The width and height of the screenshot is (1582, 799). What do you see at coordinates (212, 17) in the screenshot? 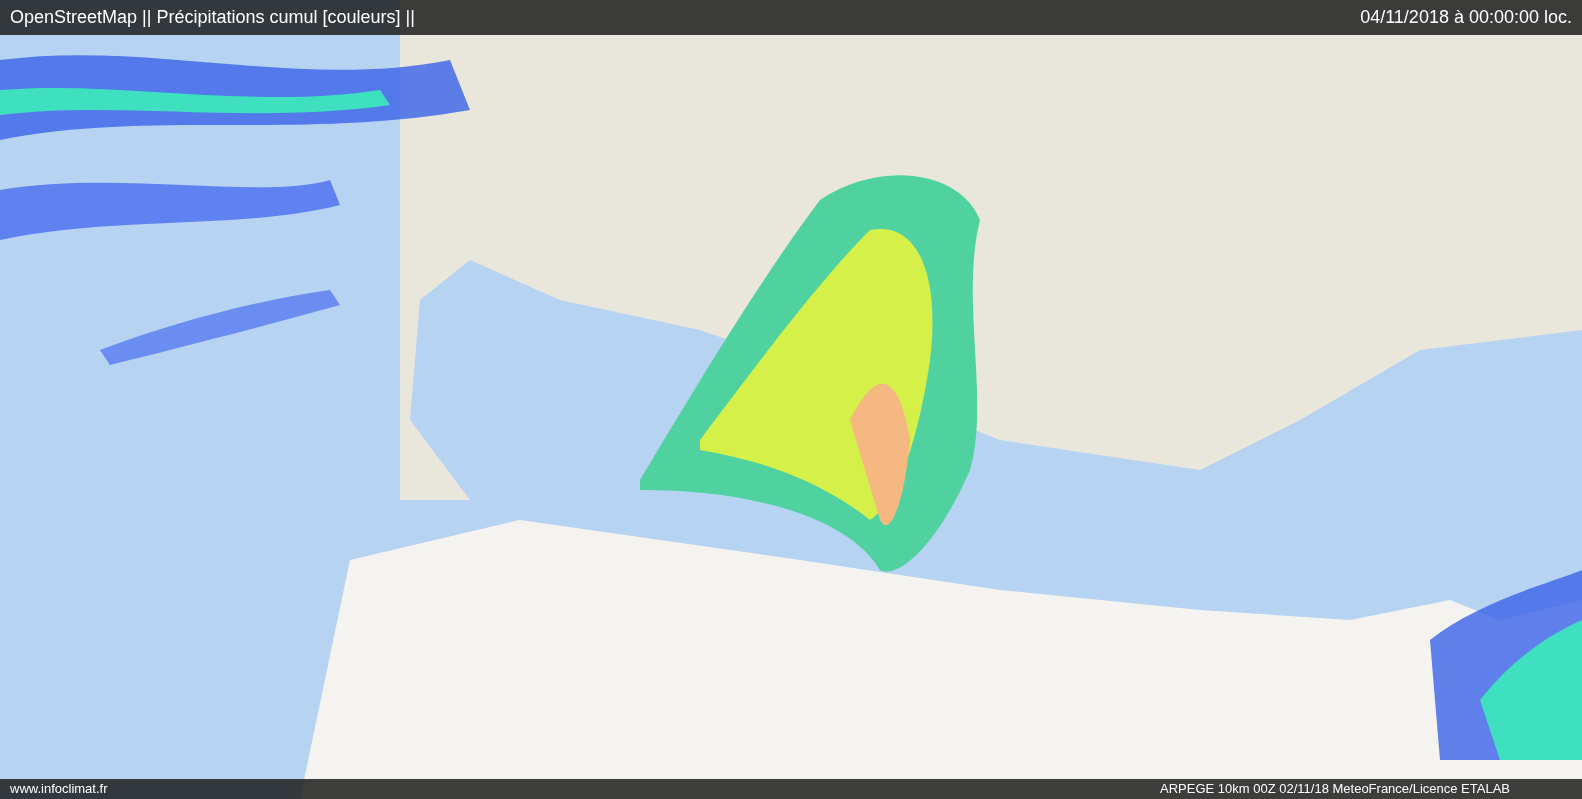
I see `map-title: OpenStreetMap || Précipitations cumul [couleurs] ||` at bounding box center [212, 17].